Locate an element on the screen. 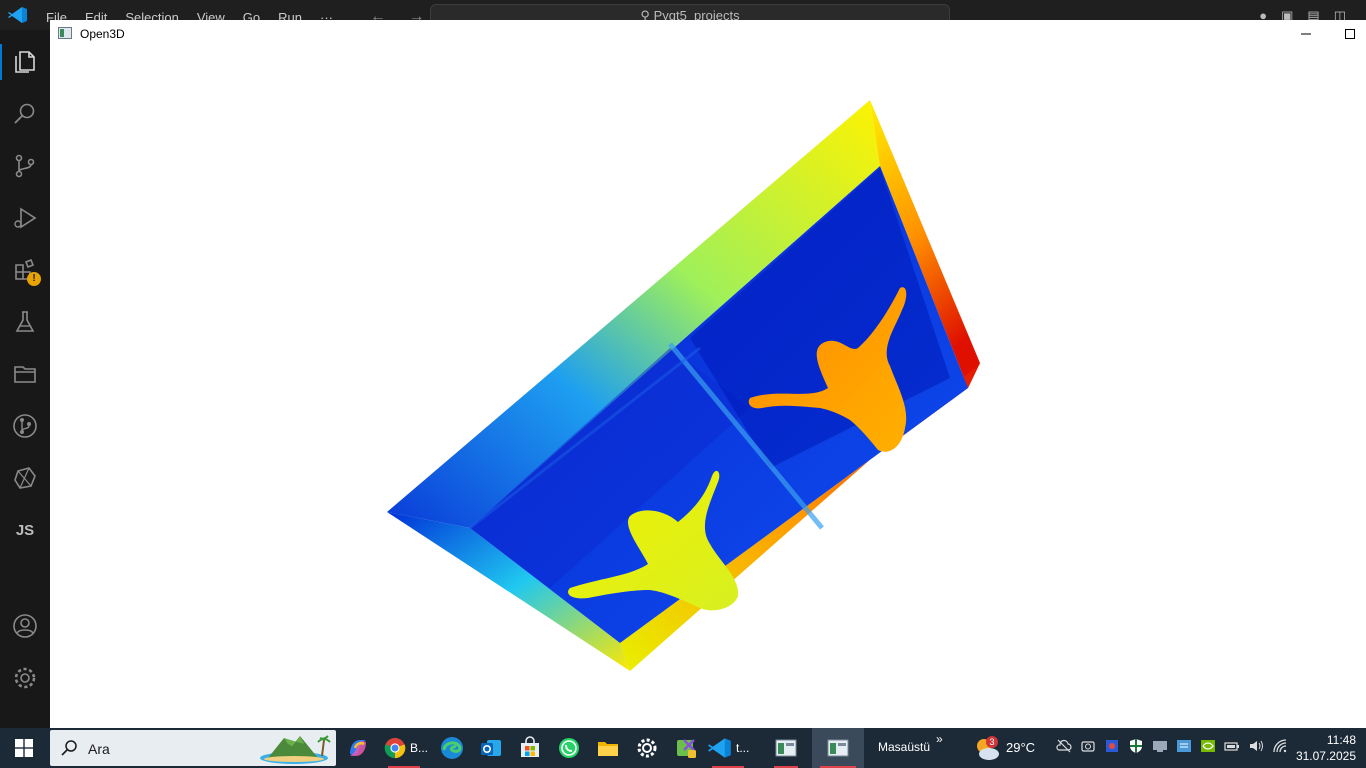 This screenshot has height=768, width=1366. open3d-window-title: Open3D is located at coordinates (102, 34).